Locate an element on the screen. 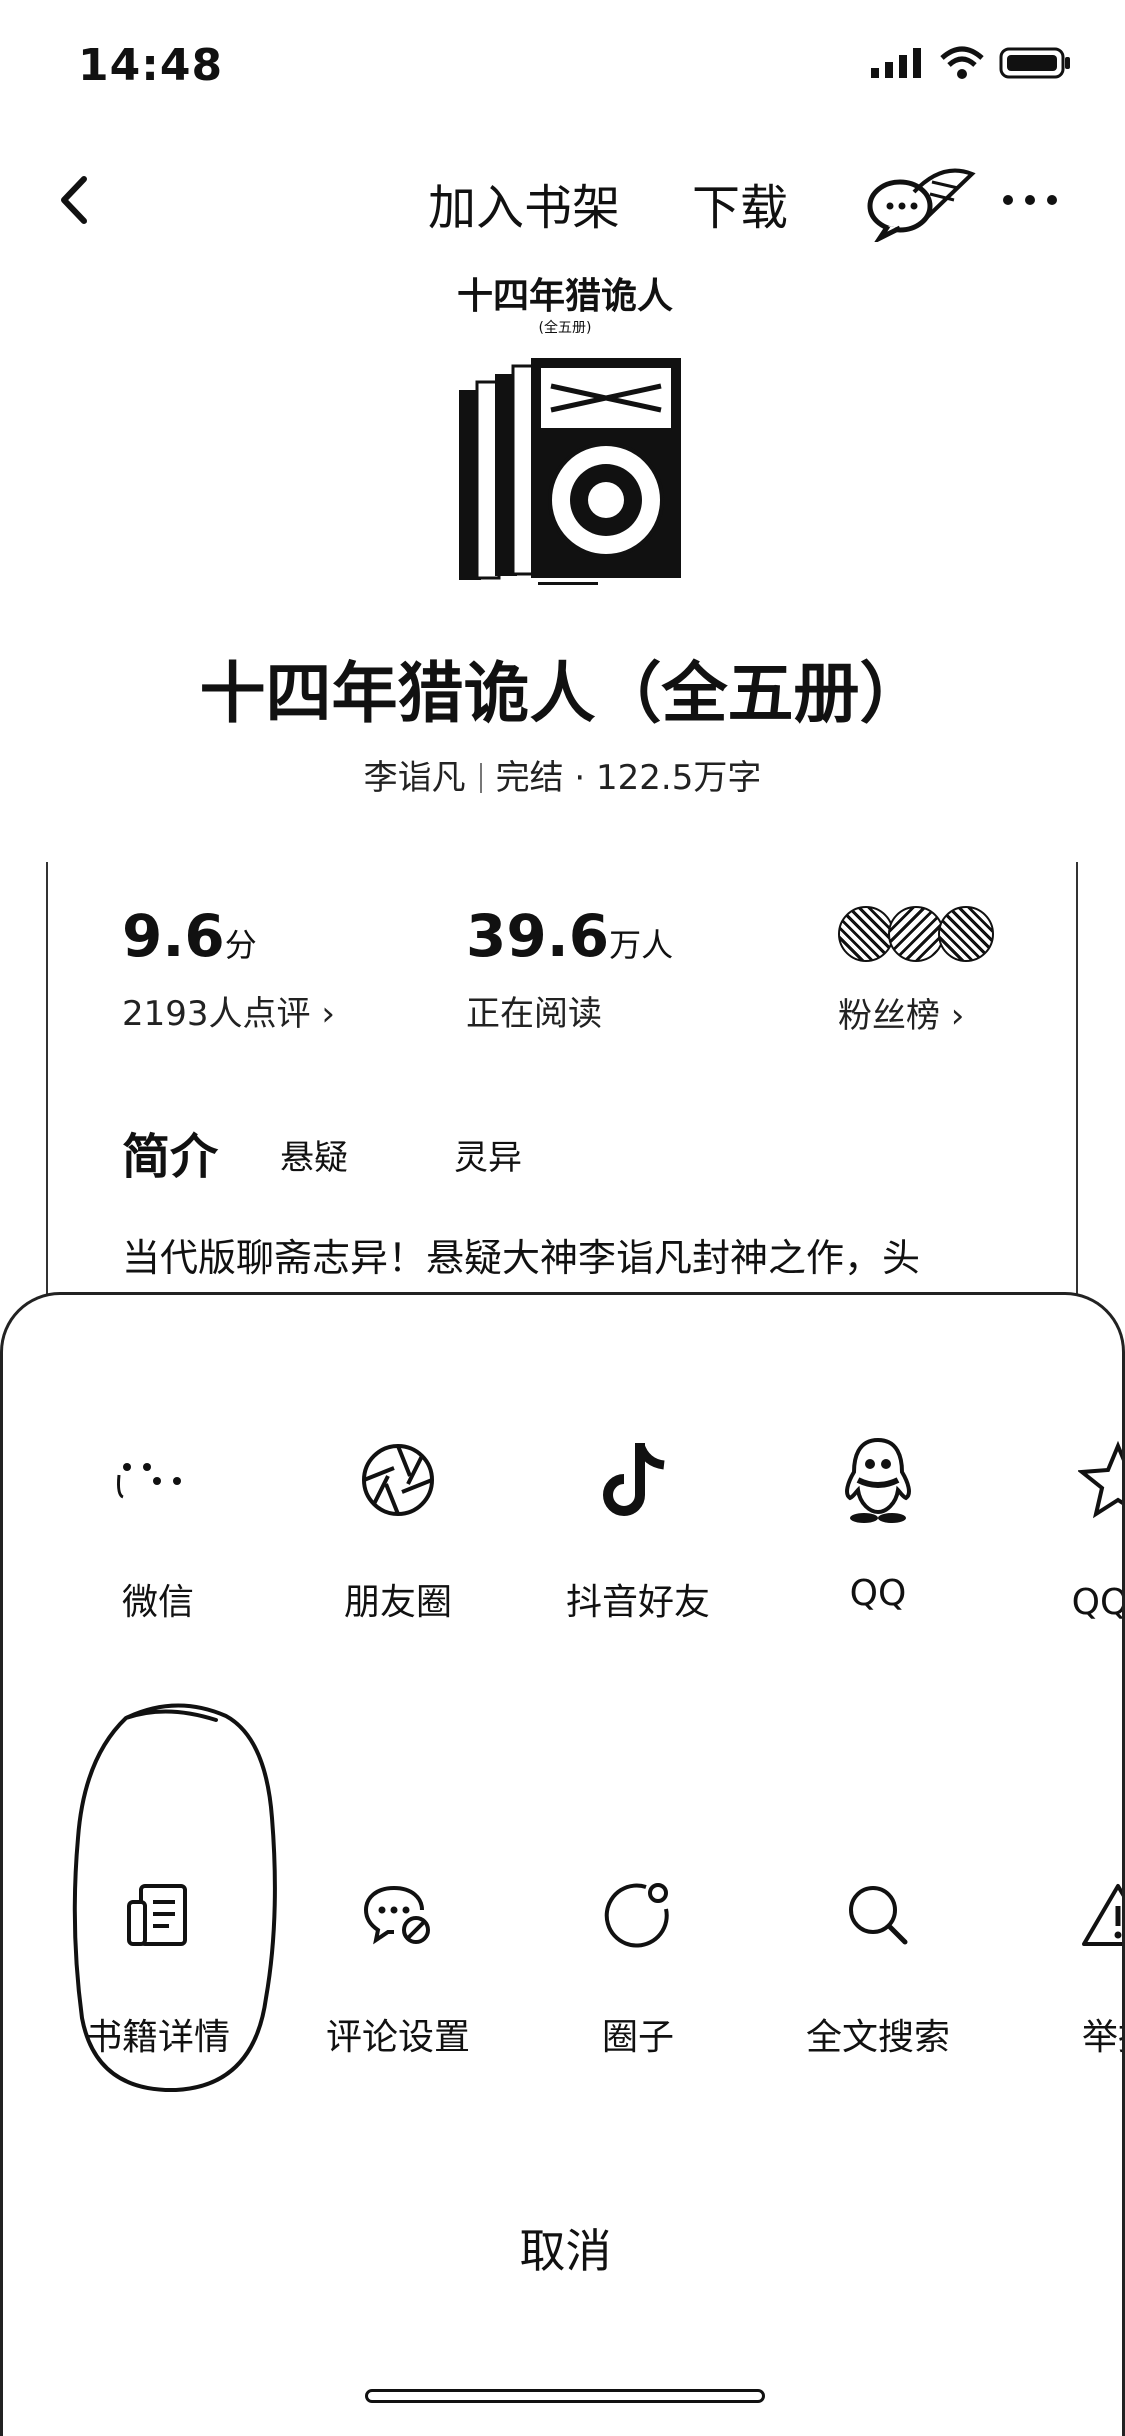 The height and width of the screenshot is (2436, 1125). share-qzone-button: QQ空 is located at coordinates (1060, 1525).